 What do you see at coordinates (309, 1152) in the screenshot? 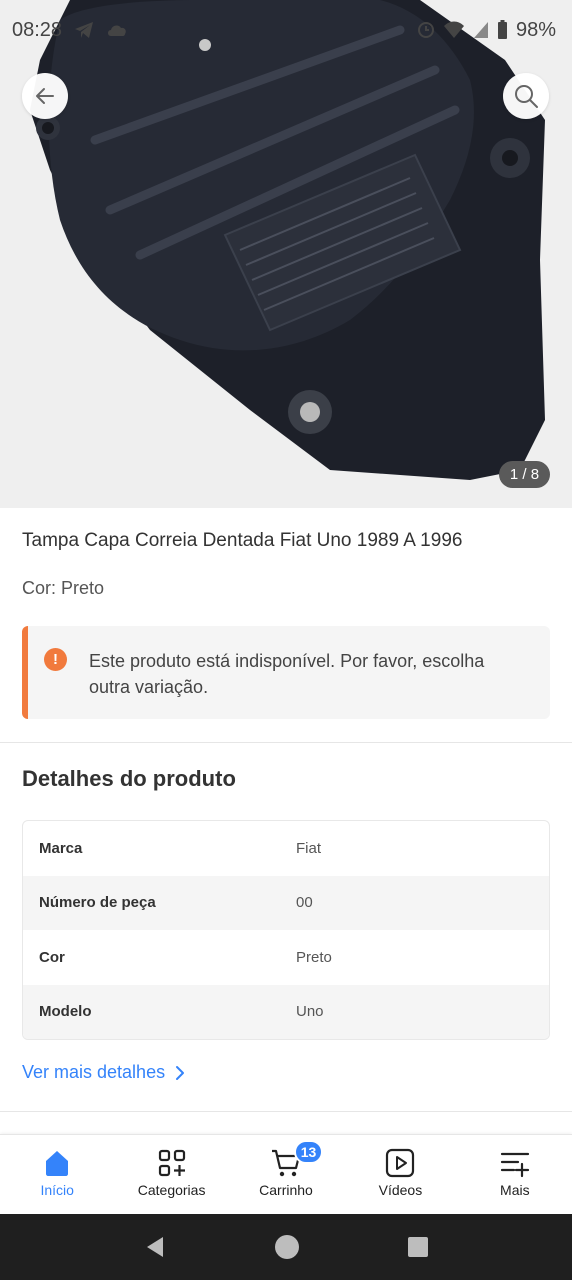
I see `cart-badge: 13` at bounding box center [309, 1152].